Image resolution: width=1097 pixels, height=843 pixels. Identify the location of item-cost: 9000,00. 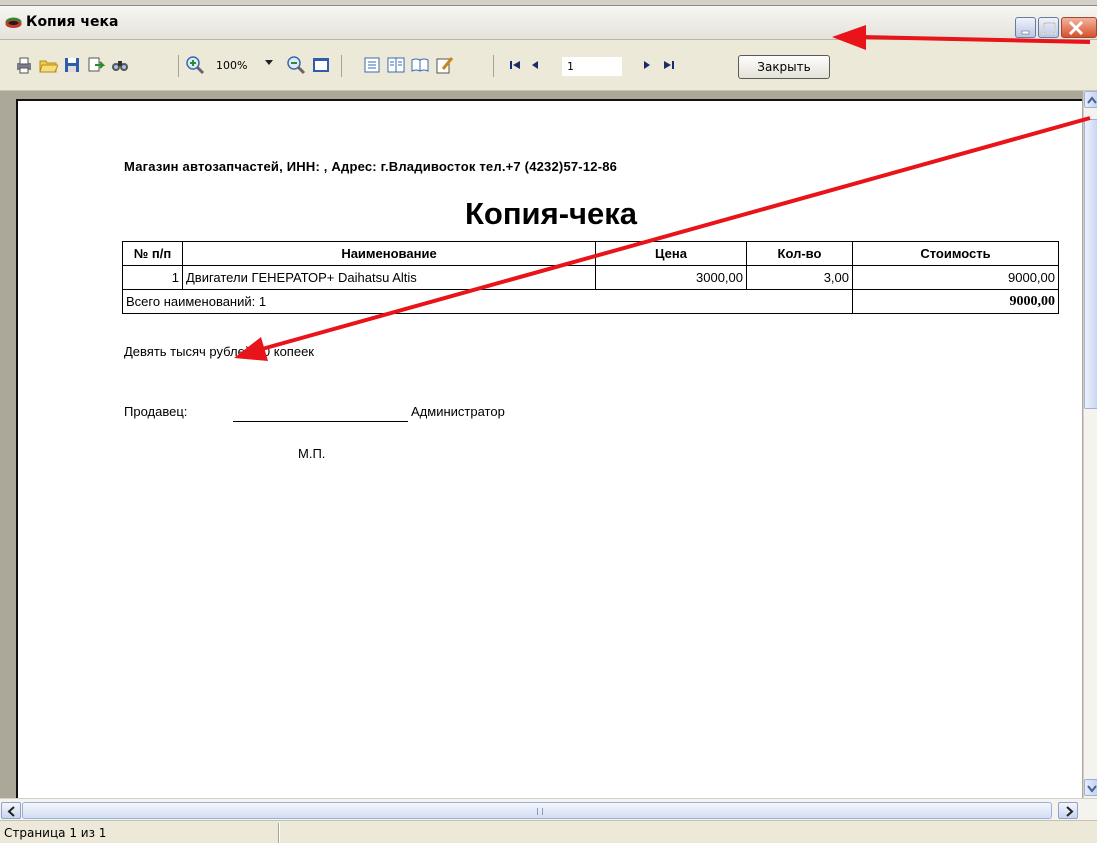
(955, 277).